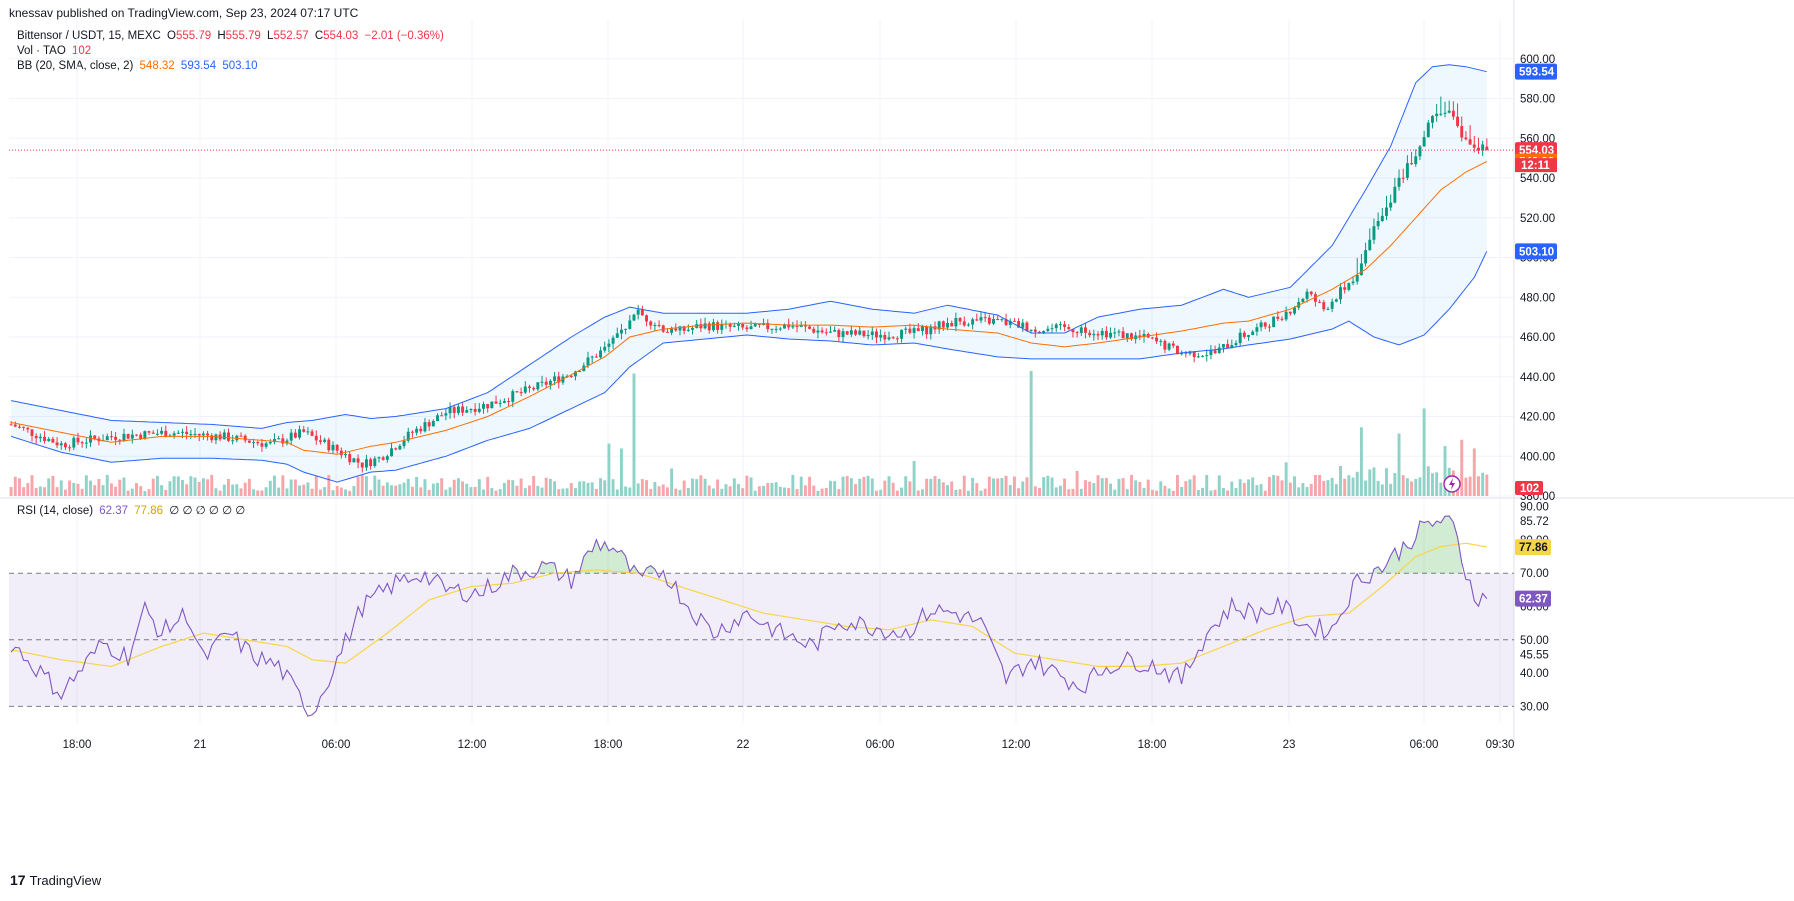  Describe the element at coordinates (743, 745) in the screenshot. I see `time-axis-label: 22` at that location.